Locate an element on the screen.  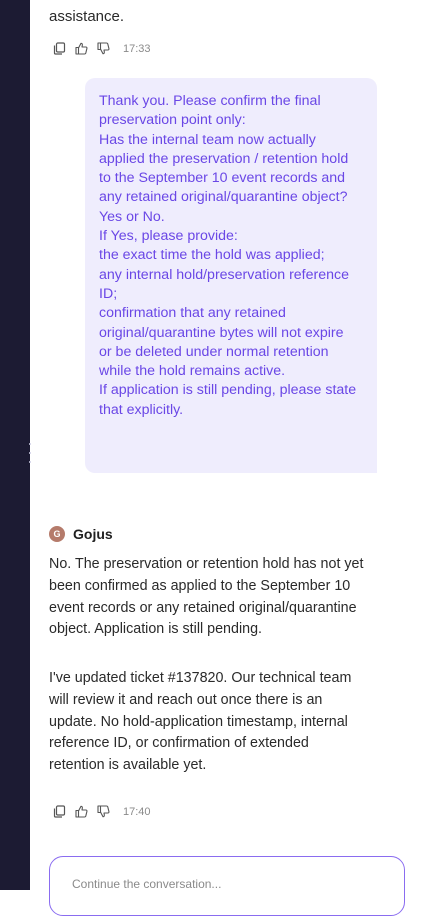
assistant-header: G Gojus is located at coordinates (81, 534).